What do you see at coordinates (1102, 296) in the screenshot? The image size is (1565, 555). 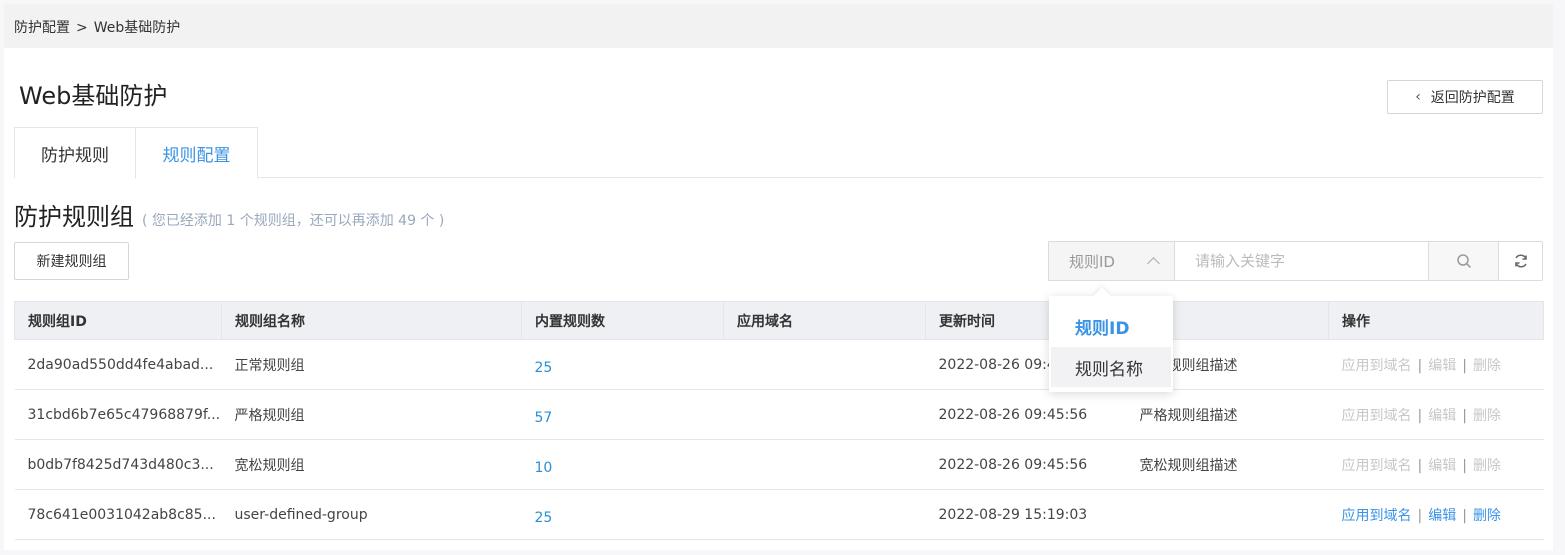 I see `dropdown-arrow` at bounding box center [1102, 296].